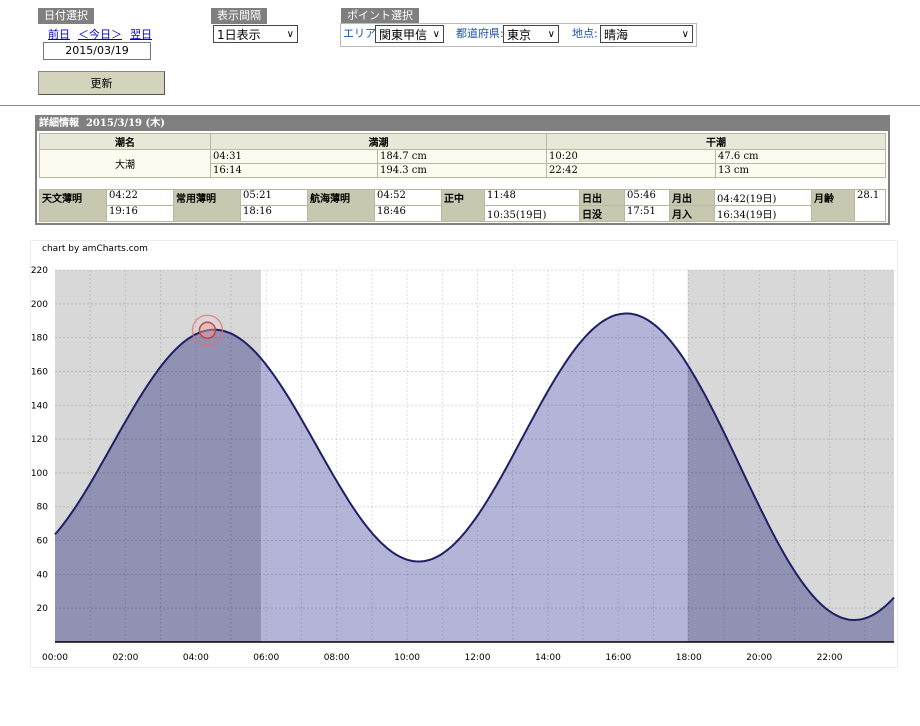 The width and height of the screenshot is (920, 726). Describe the element at coordinates (337, 658) in the screenshot. I see `x-tick-label: 08:00` at that location.